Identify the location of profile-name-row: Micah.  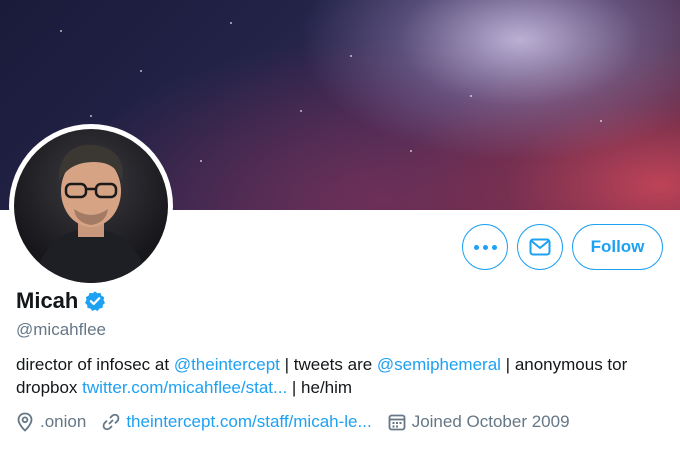
(61, 301).